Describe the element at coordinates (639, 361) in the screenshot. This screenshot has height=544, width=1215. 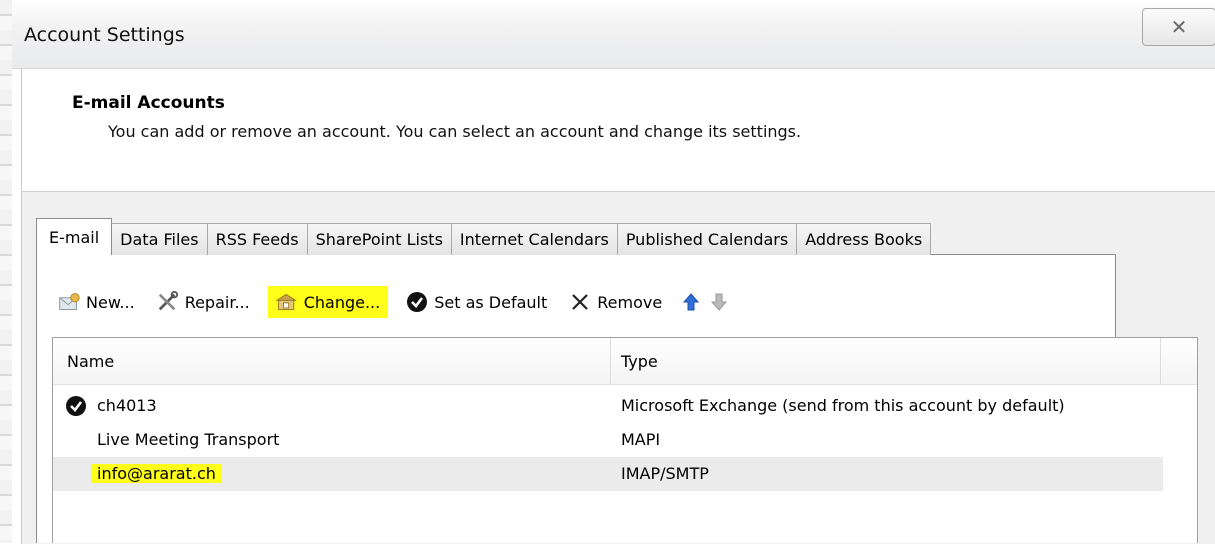
I see `column-header-type: Type` at that location.